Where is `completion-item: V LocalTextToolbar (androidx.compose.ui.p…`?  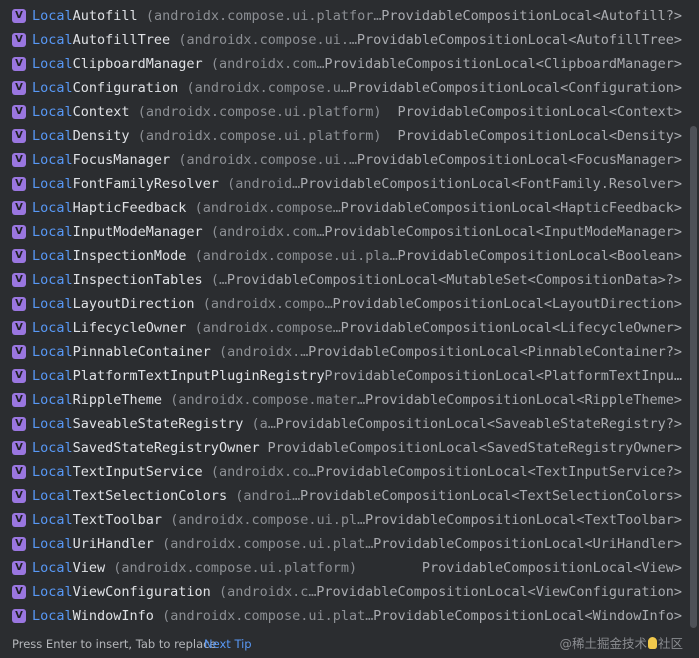 completion-item: V LocalTextToolbar (androidx.compose.ui.p… is located at coordinates (344, 520).